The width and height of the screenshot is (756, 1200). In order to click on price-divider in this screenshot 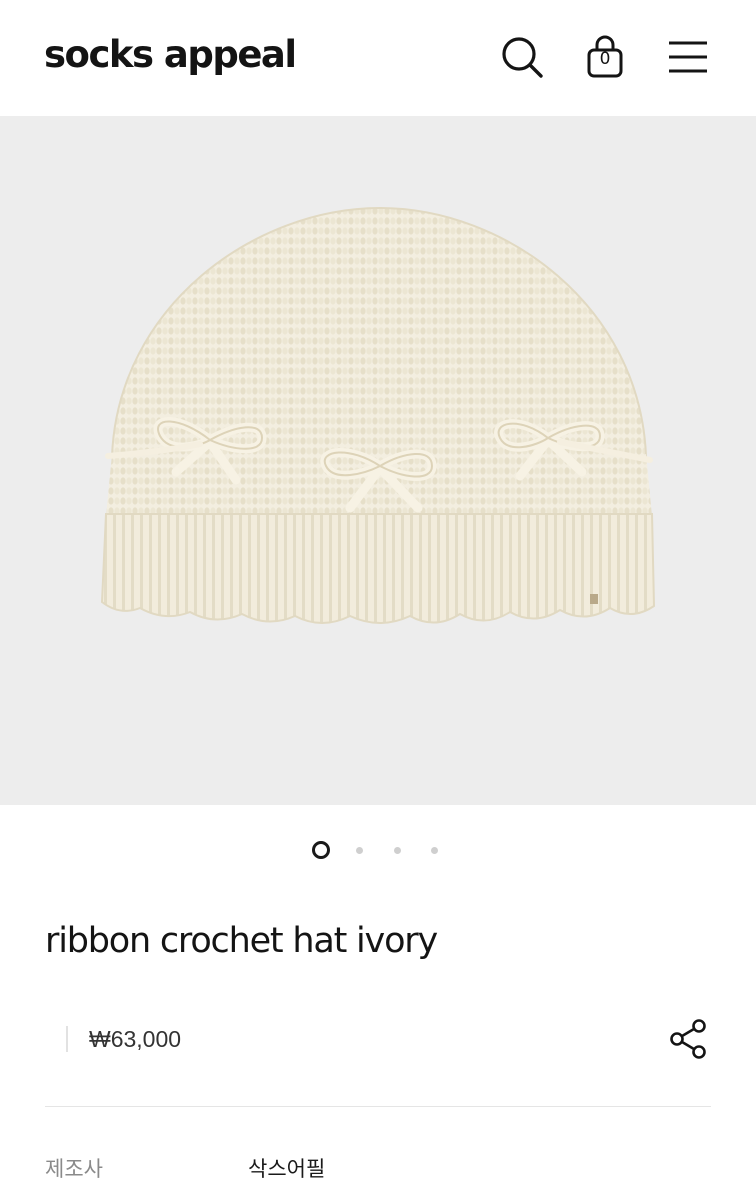, I will do `click(67, 1039)`.